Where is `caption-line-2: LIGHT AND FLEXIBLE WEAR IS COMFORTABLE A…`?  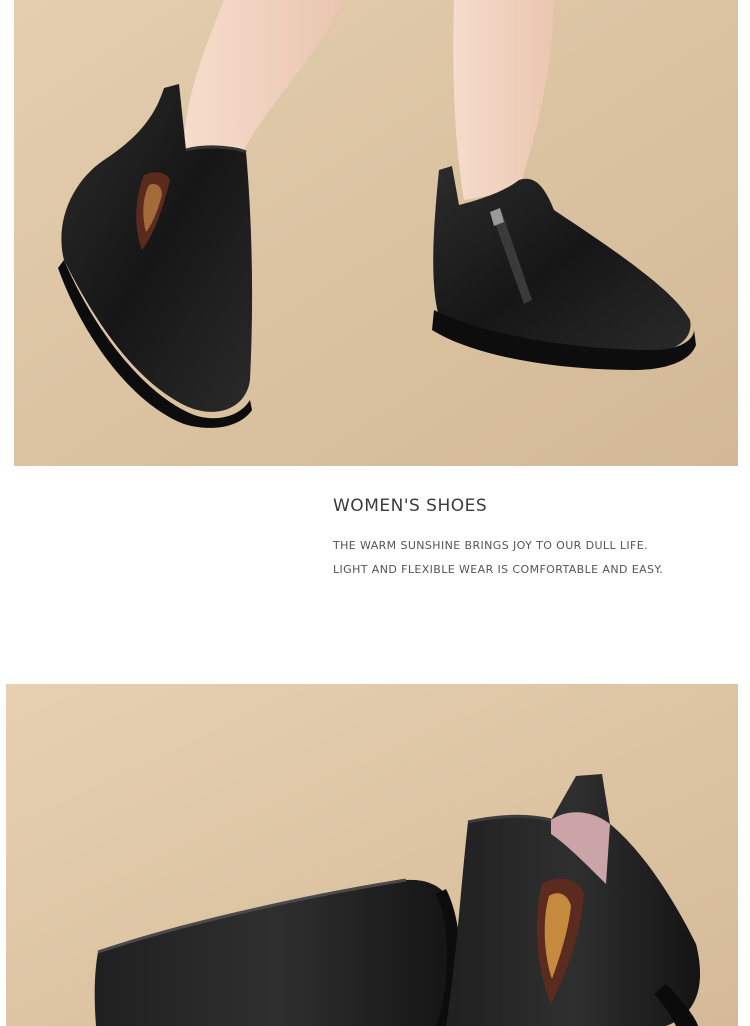 caption-line-2: LIGHT AND FLEXIBLE WEAR IS COMFORTABLE A… is located at coordinates (498, 569).